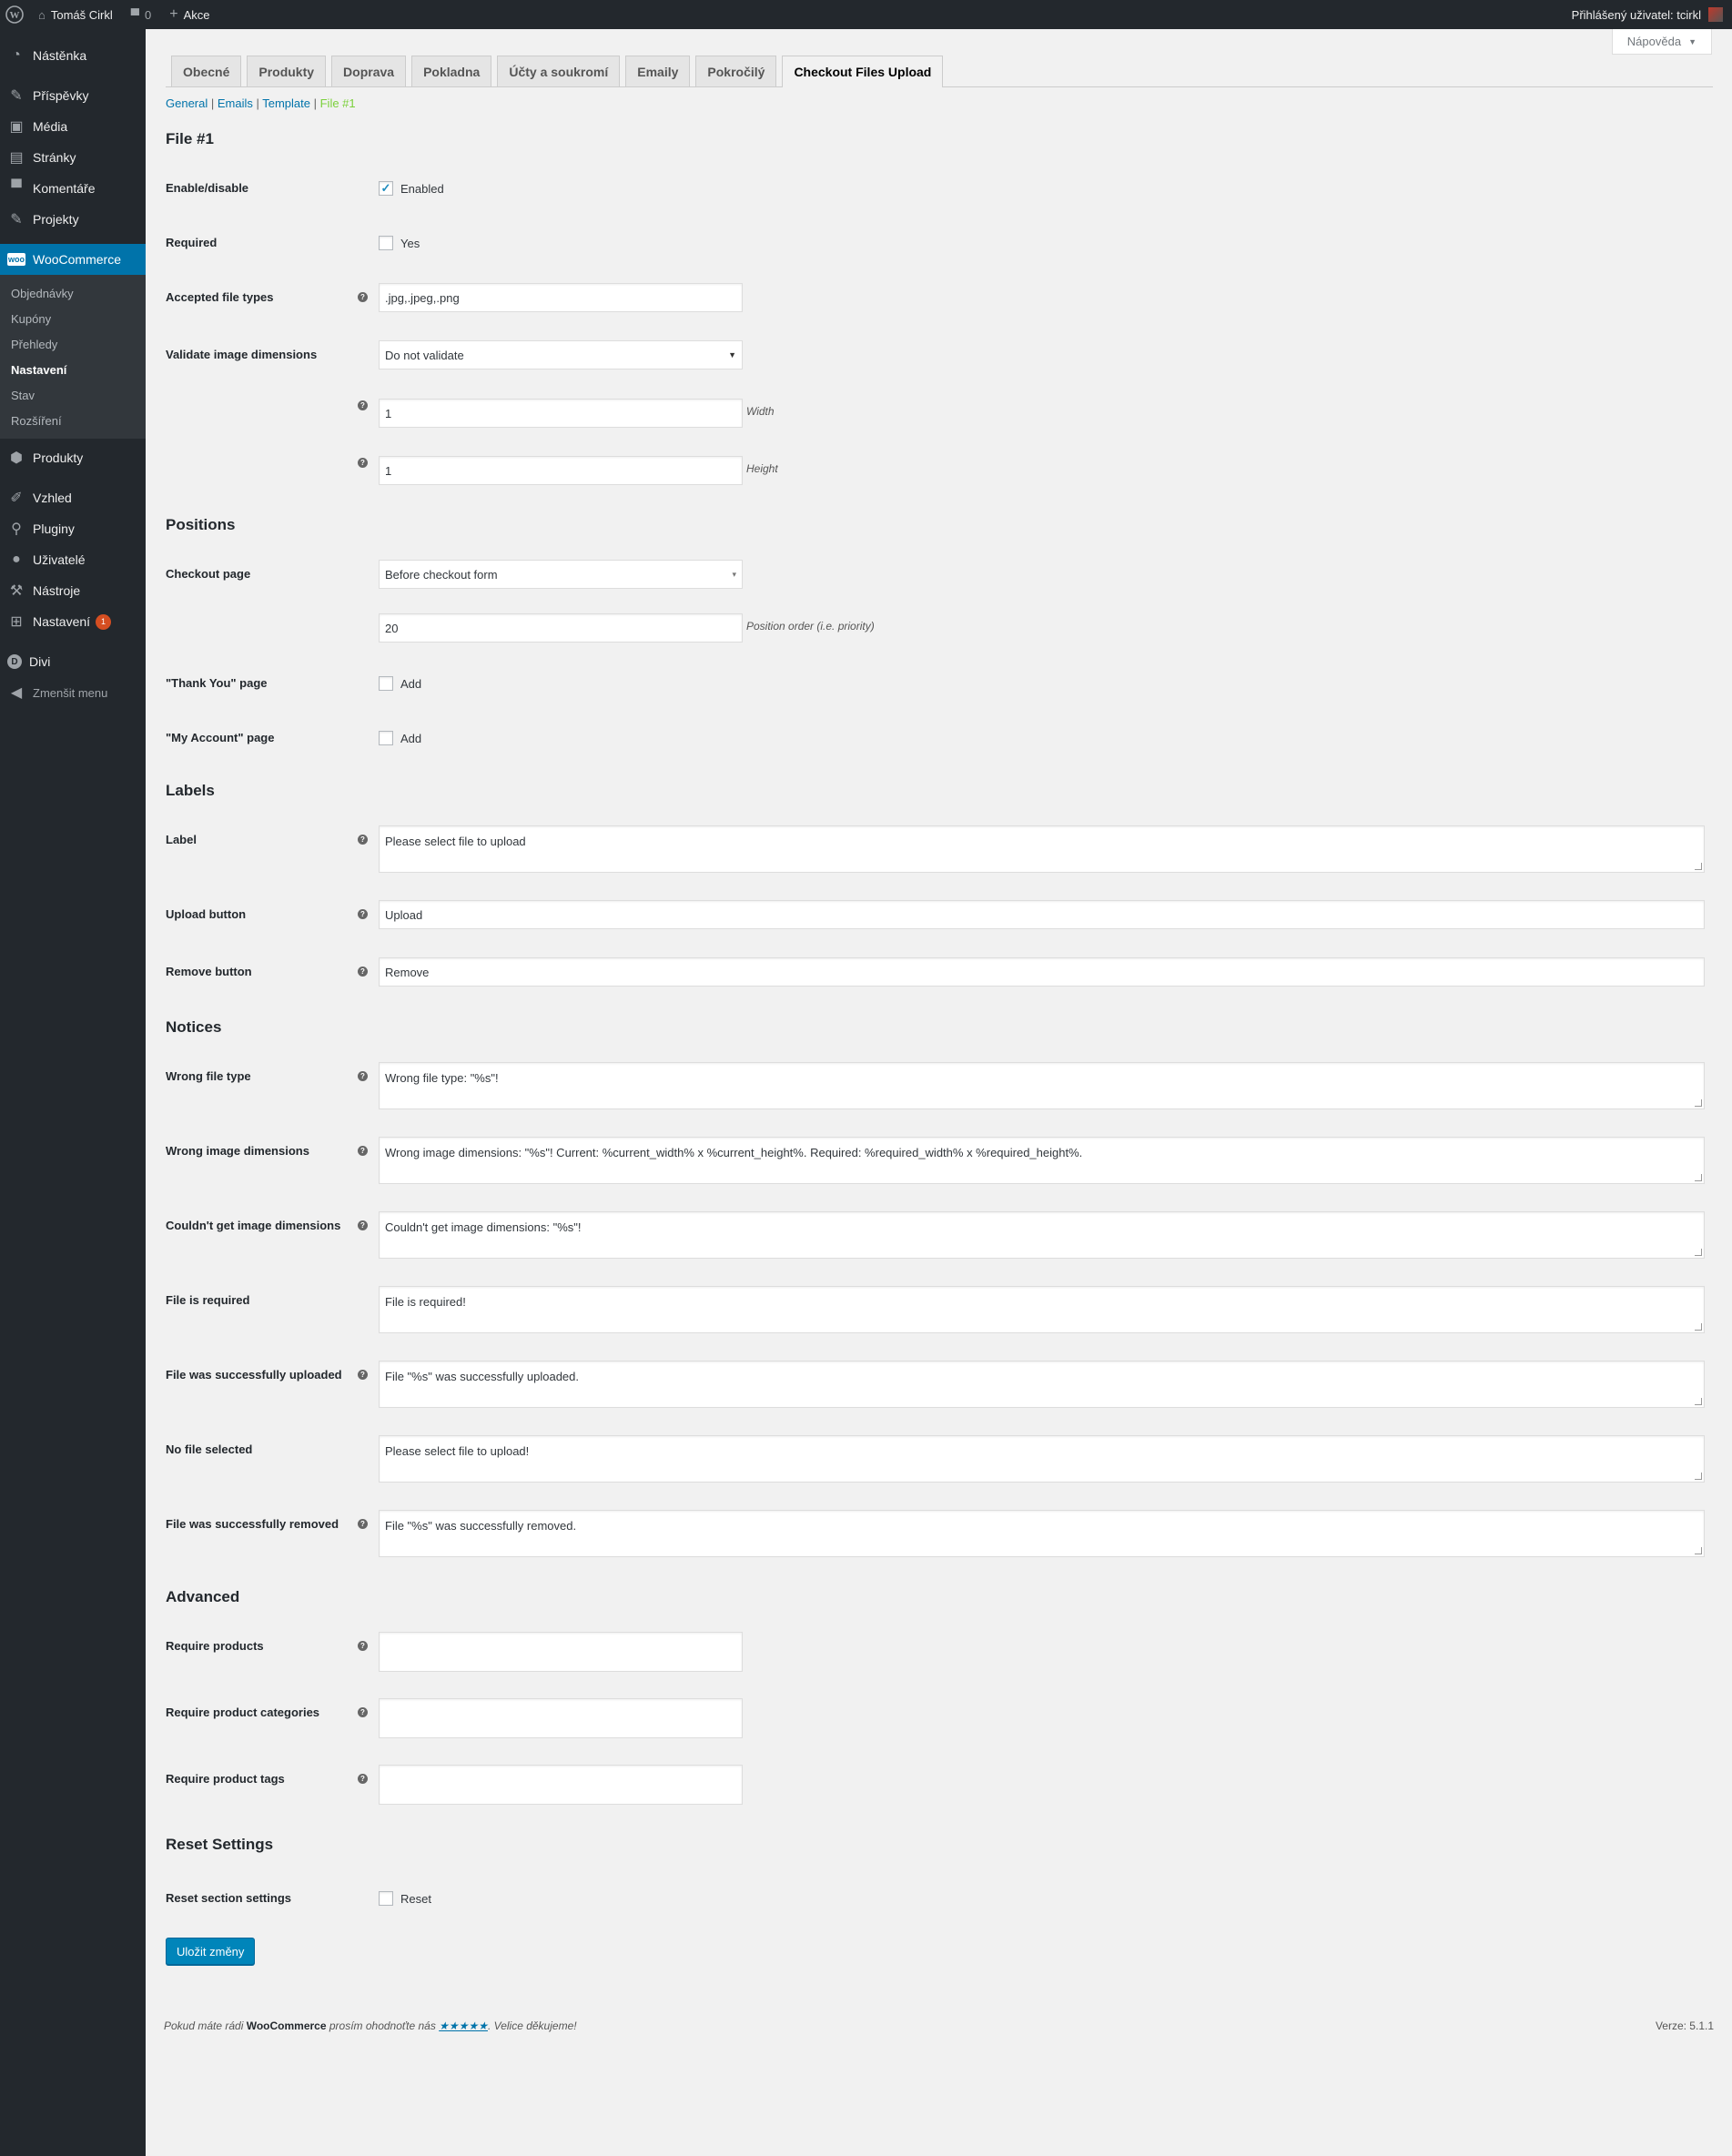  Describe the element at coordinates (412, 189) in the screenshot. I see `enabled-checkbox: ✓ Enabled` at that location.